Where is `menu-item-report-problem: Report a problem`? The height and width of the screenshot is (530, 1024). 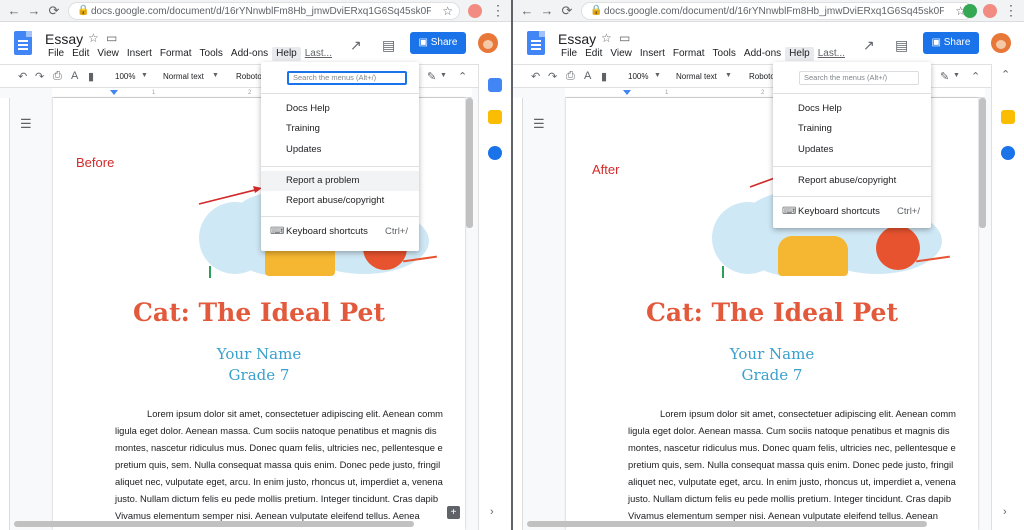
menu-item-report-problem: Report a problem is located at coordinates (340, 181).